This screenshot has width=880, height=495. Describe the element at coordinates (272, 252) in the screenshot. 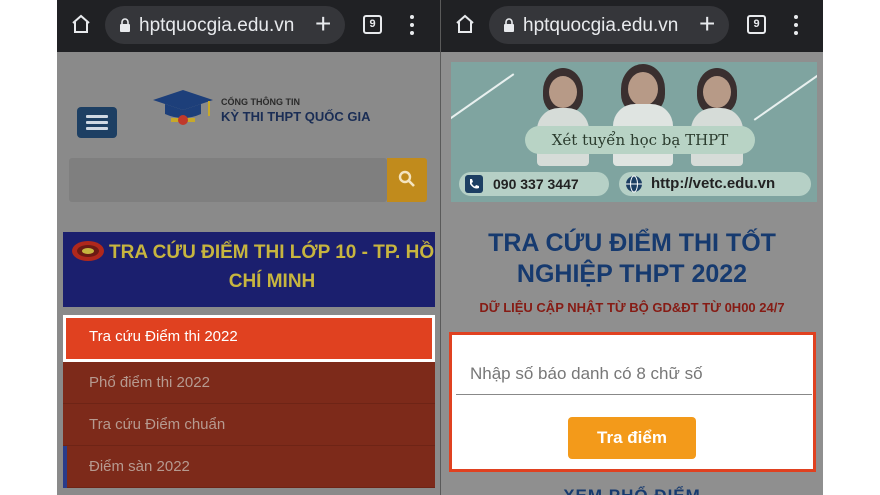

I see `banner-line-1: TRA CỨU ĐIỂM THI LỚP 10 - TP. HỒ` at that location.